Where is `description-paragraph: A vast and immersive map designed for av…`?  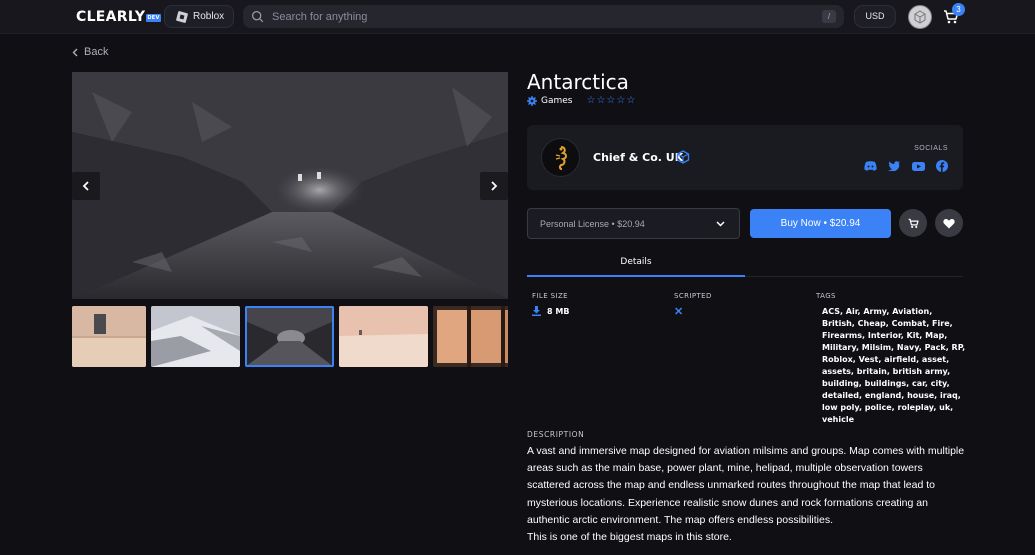 description-paragraph: A vast and immersive map designed for av… is located at coordinates (746, 485).